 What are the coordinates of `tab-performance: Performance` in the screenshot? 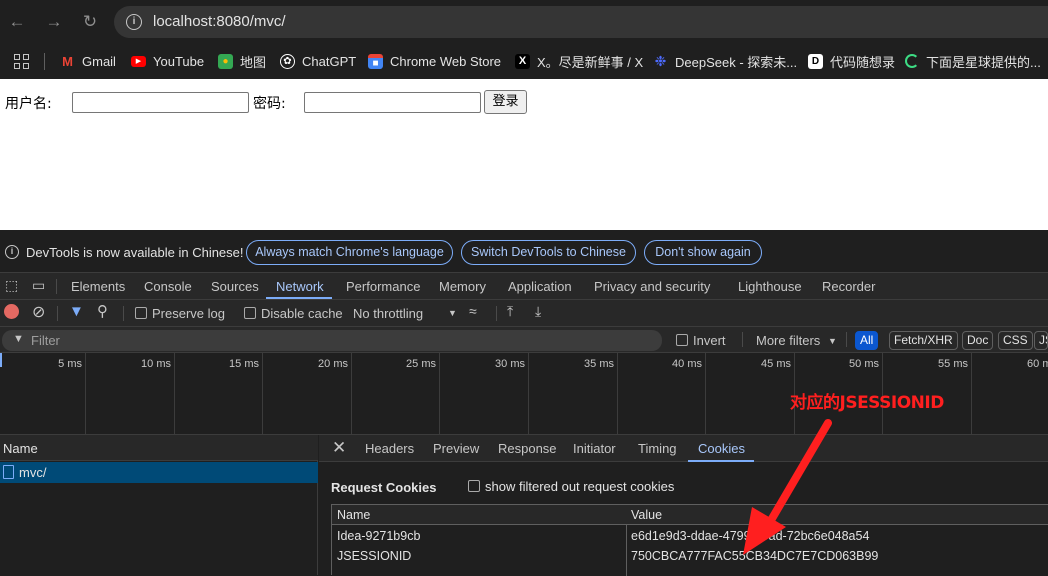 It's located at (383, 286).